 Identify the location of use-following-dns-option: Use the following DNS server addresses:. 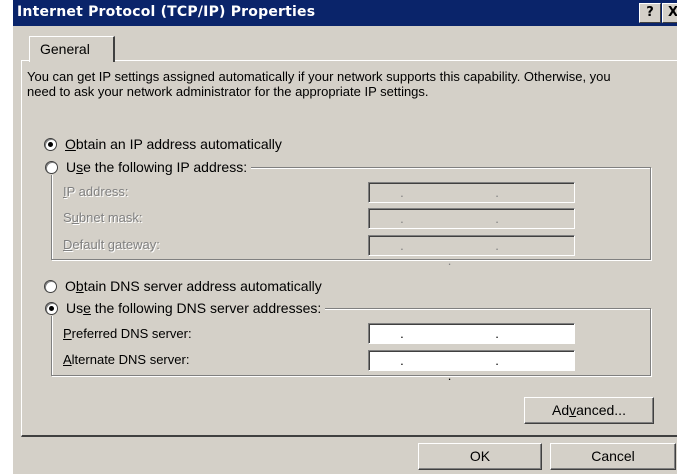
(184, 308).